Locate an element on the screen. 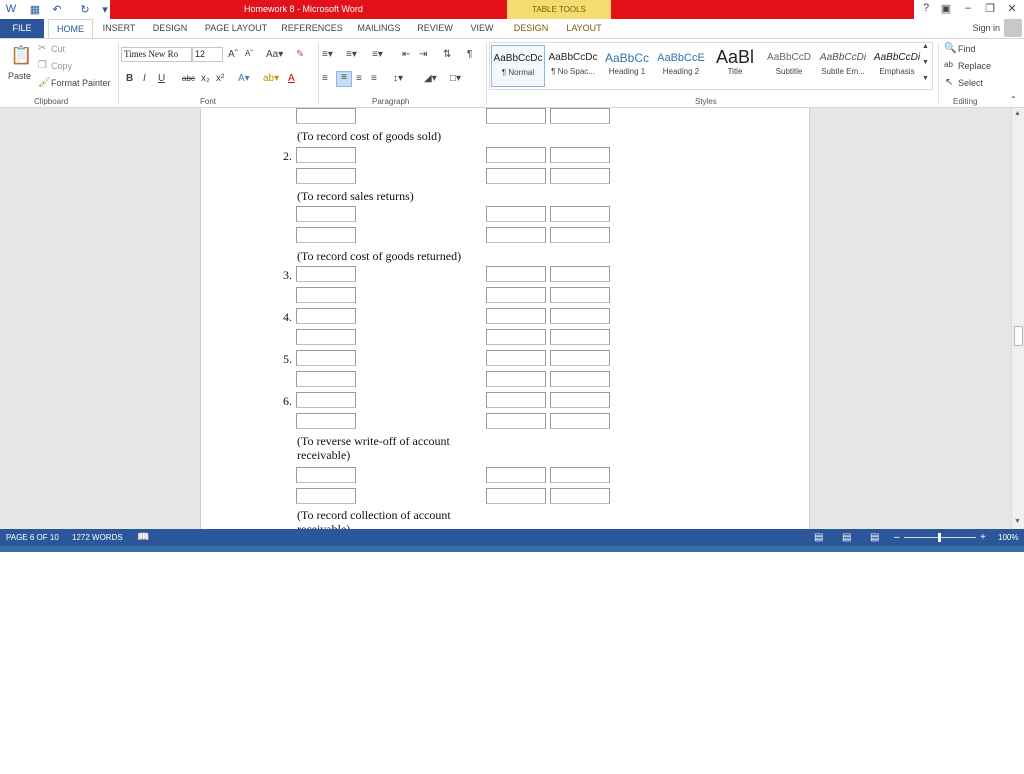 This screenshot has height=774, width=1024. tab-file: FILE is located at coordinates (22, 28).